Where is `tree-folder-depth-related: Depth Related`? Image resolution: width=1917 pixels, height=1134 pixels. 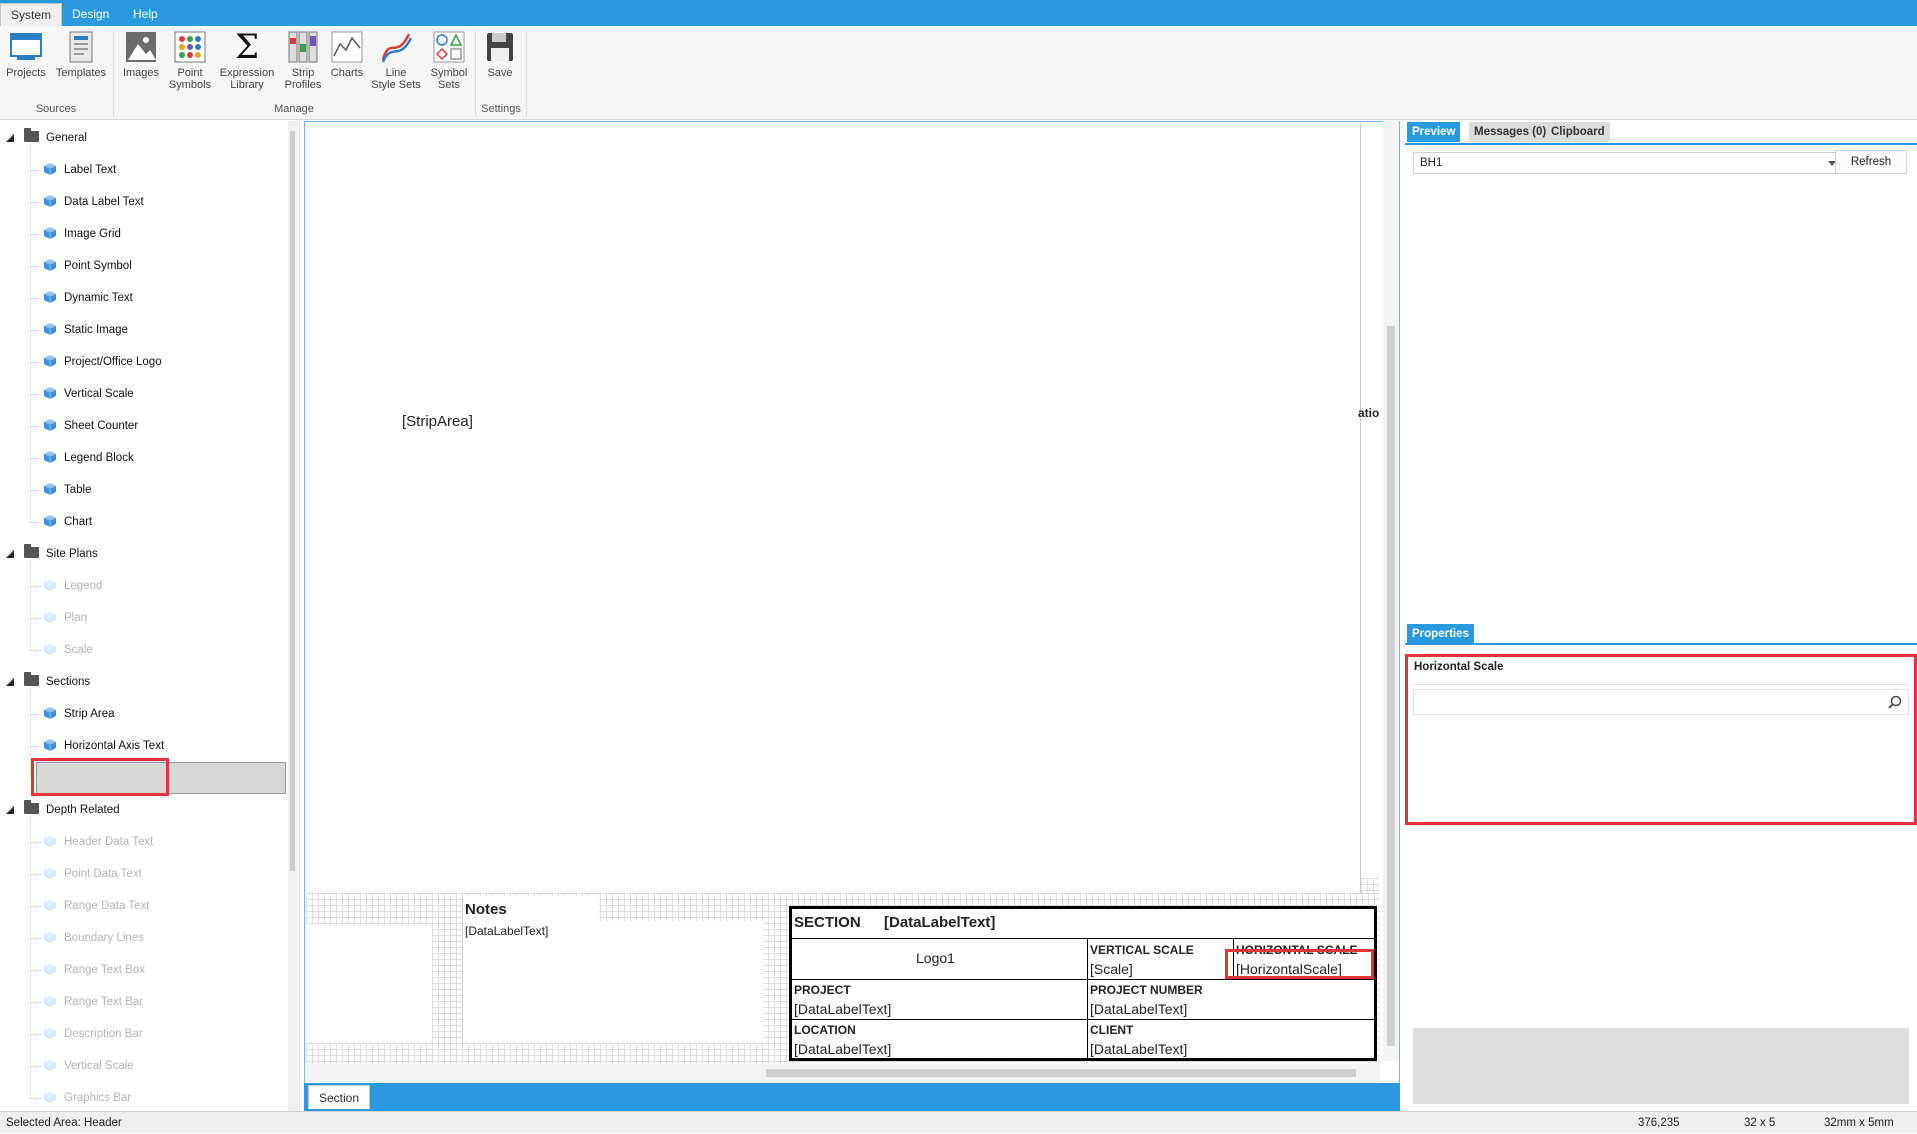 tree-folder-depth-related: Depth Related is located at coordinates (72, 810).